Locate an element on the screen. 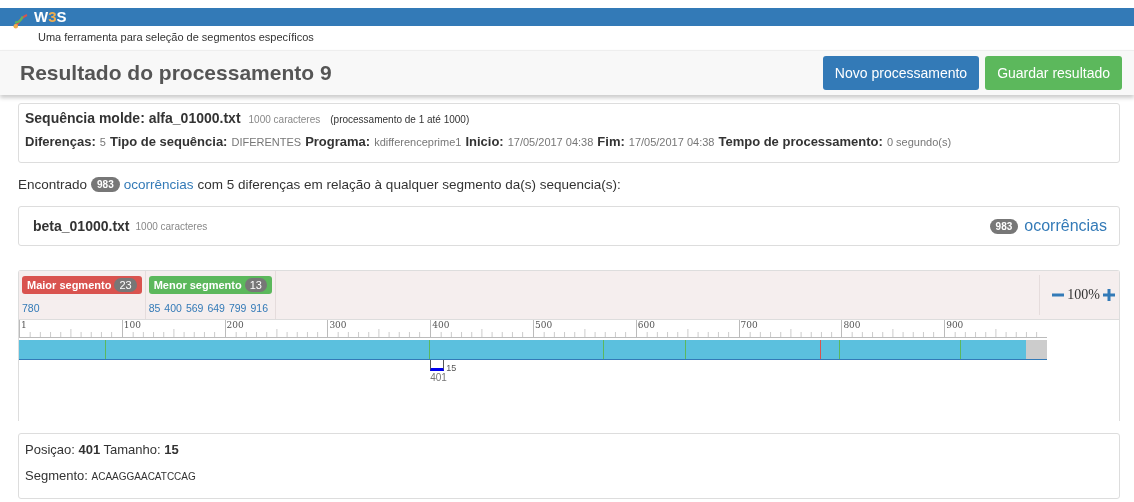  position-link: 649 is located at coordinates (216, 308).